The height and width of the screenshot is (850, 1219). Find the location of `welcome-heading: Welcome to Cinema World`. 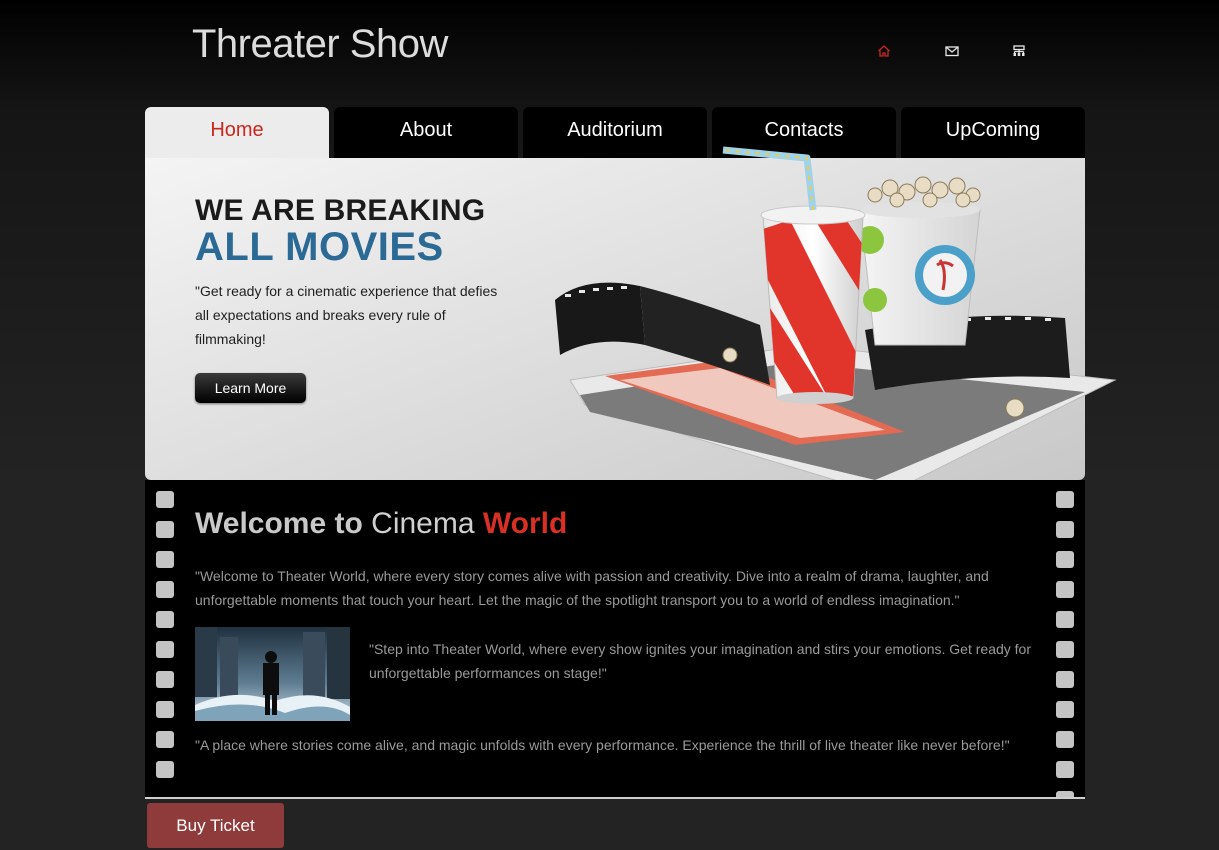

welcome-heading: Welcome to Cinema World is located at coordinates (381, 524).